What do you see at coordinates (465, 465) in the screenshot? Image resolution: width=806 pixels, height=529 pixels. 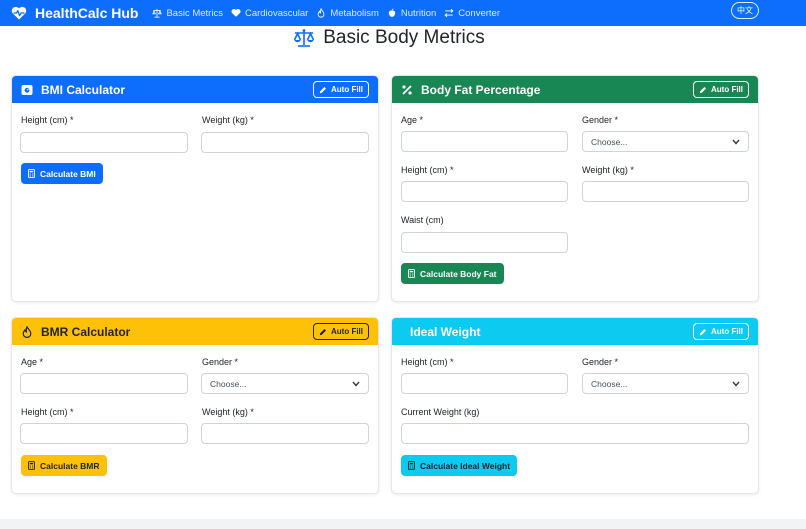 I see `calculate-ideal-weight-label: Calculate Ideal Weight` at bounding box center [465, 465].